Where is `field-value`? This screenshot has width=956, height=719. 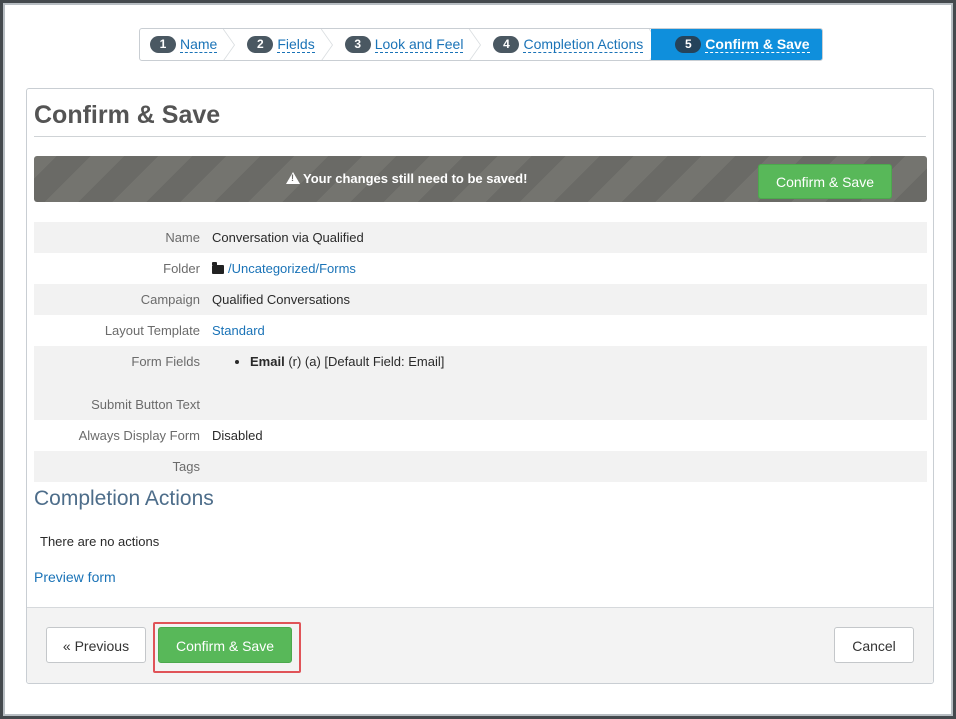
field-value is located at coordinates (563, 466).